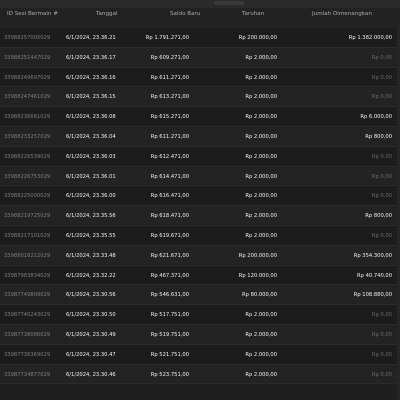 This screenshot has height=400, width=400. Describe the element at coordinates (229, 3) in the screenshot. I see `drag-handle` at that location.